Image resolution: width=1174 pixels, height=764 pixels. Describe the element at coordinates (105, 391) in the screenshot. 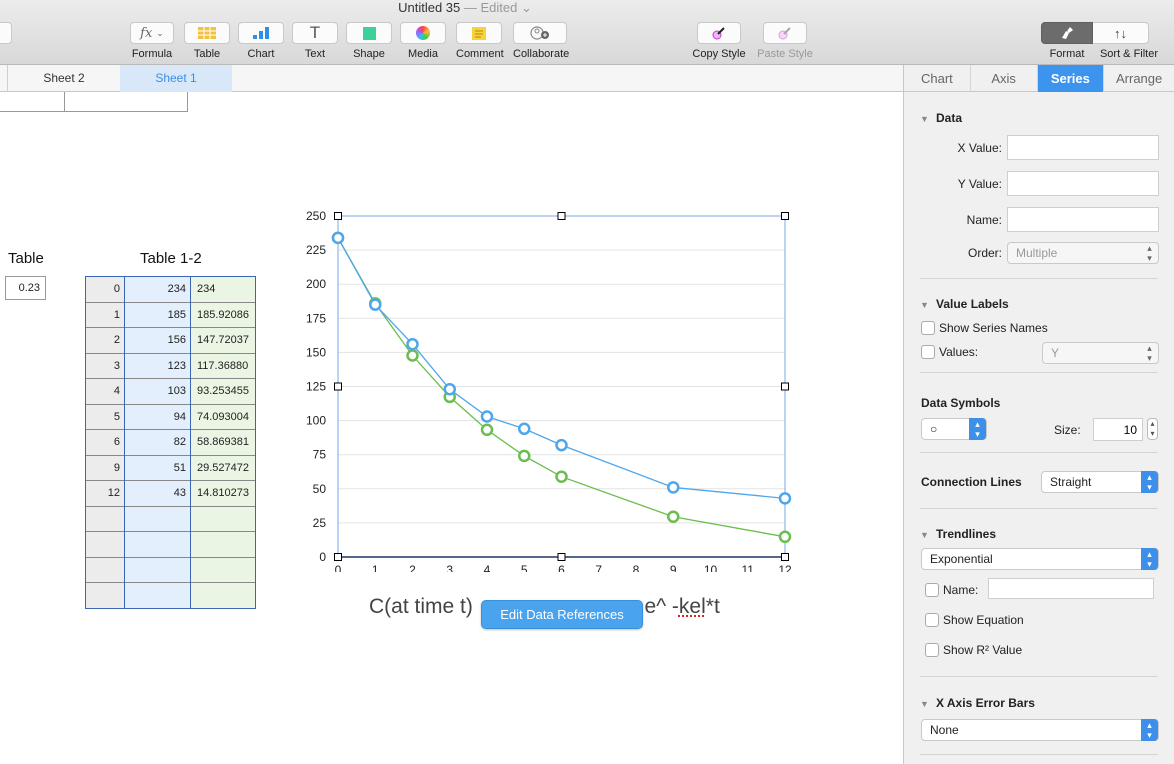

I see `row-header-cell: 4` at that location.